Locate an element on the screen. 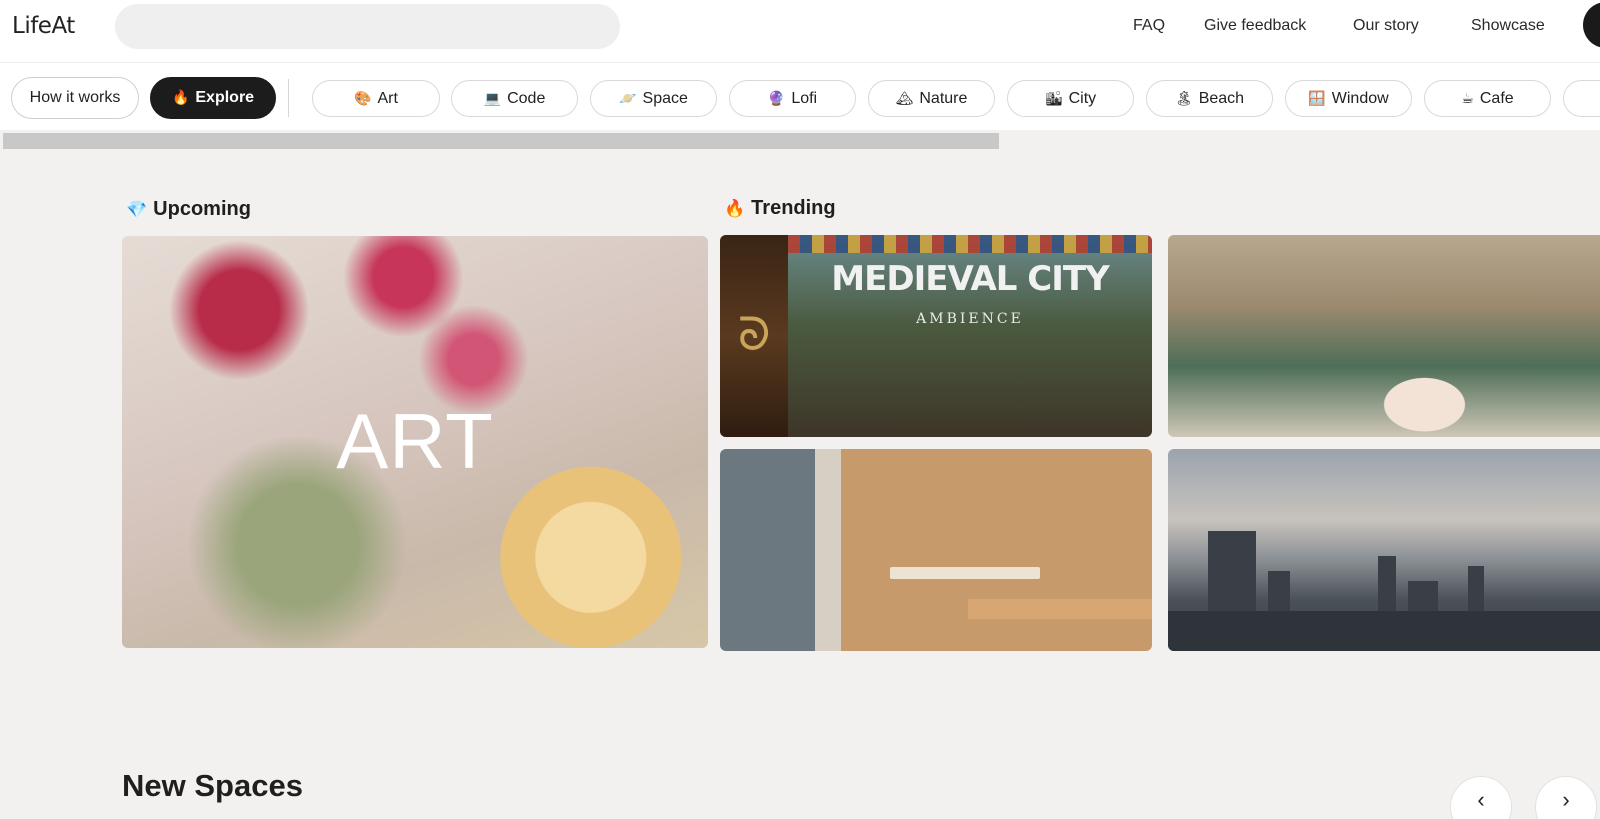 The height and width of the screenshot is (819, 1600). avatar is located at coordinates (1591, 25).